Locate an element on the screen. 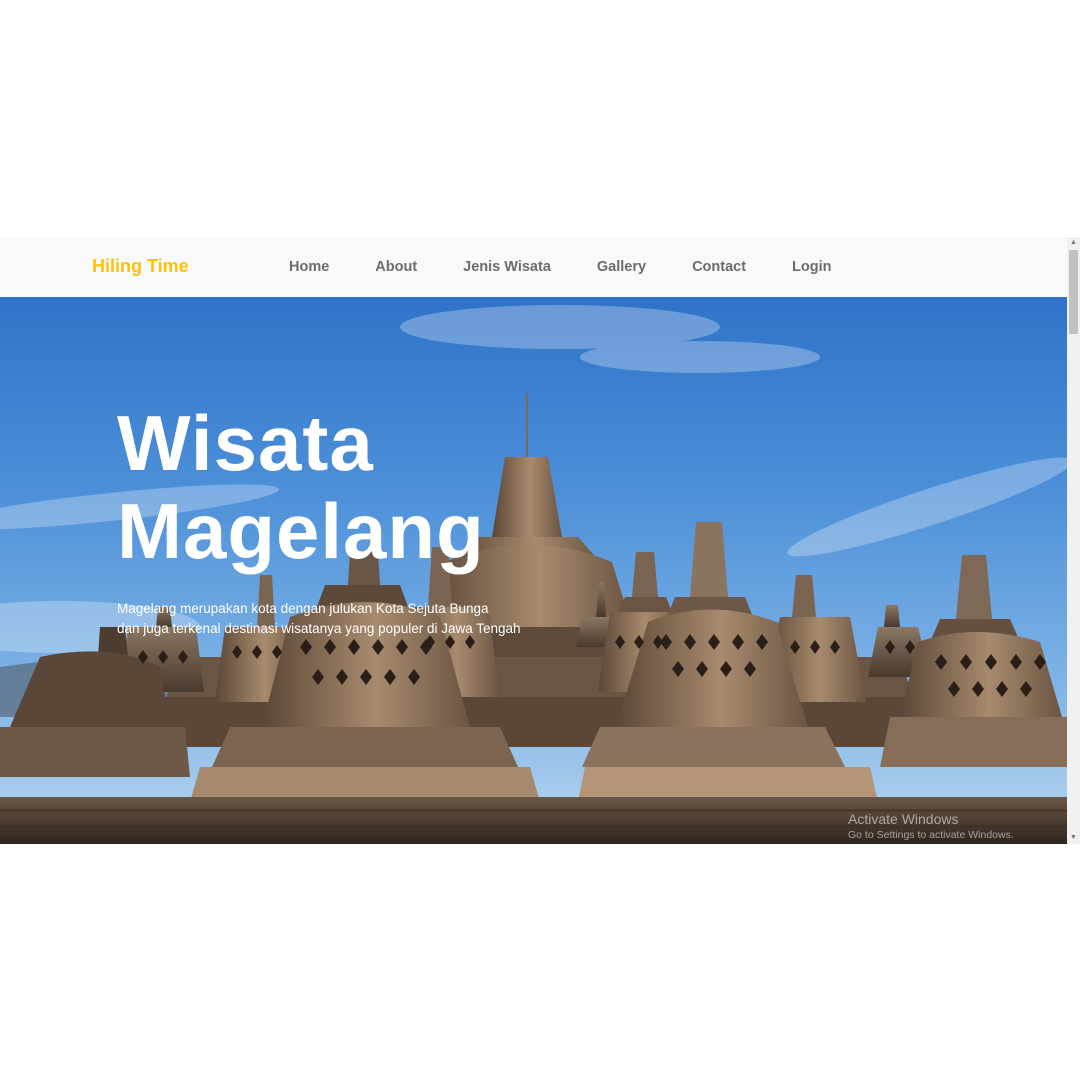 This screenshot has height=1080, width=1080. nav-item-about: About is located at coordinates (396, 267).